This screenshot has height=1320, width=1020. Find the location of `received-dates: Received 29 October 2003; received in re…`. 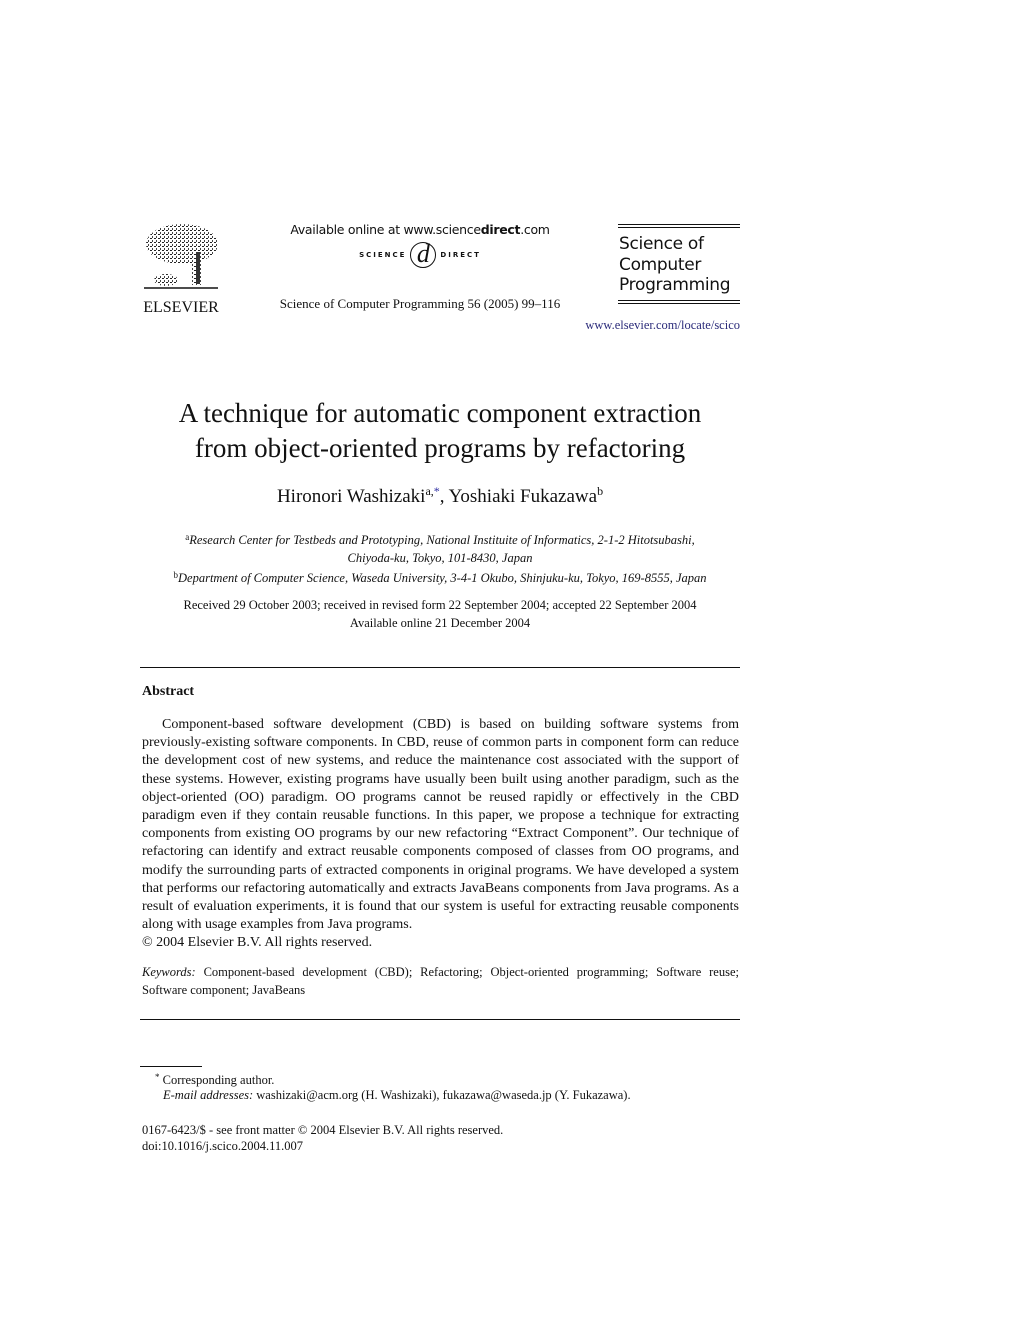

received-dates: Received 29 October 2003; received in re… is located at coordinates (440, 605).